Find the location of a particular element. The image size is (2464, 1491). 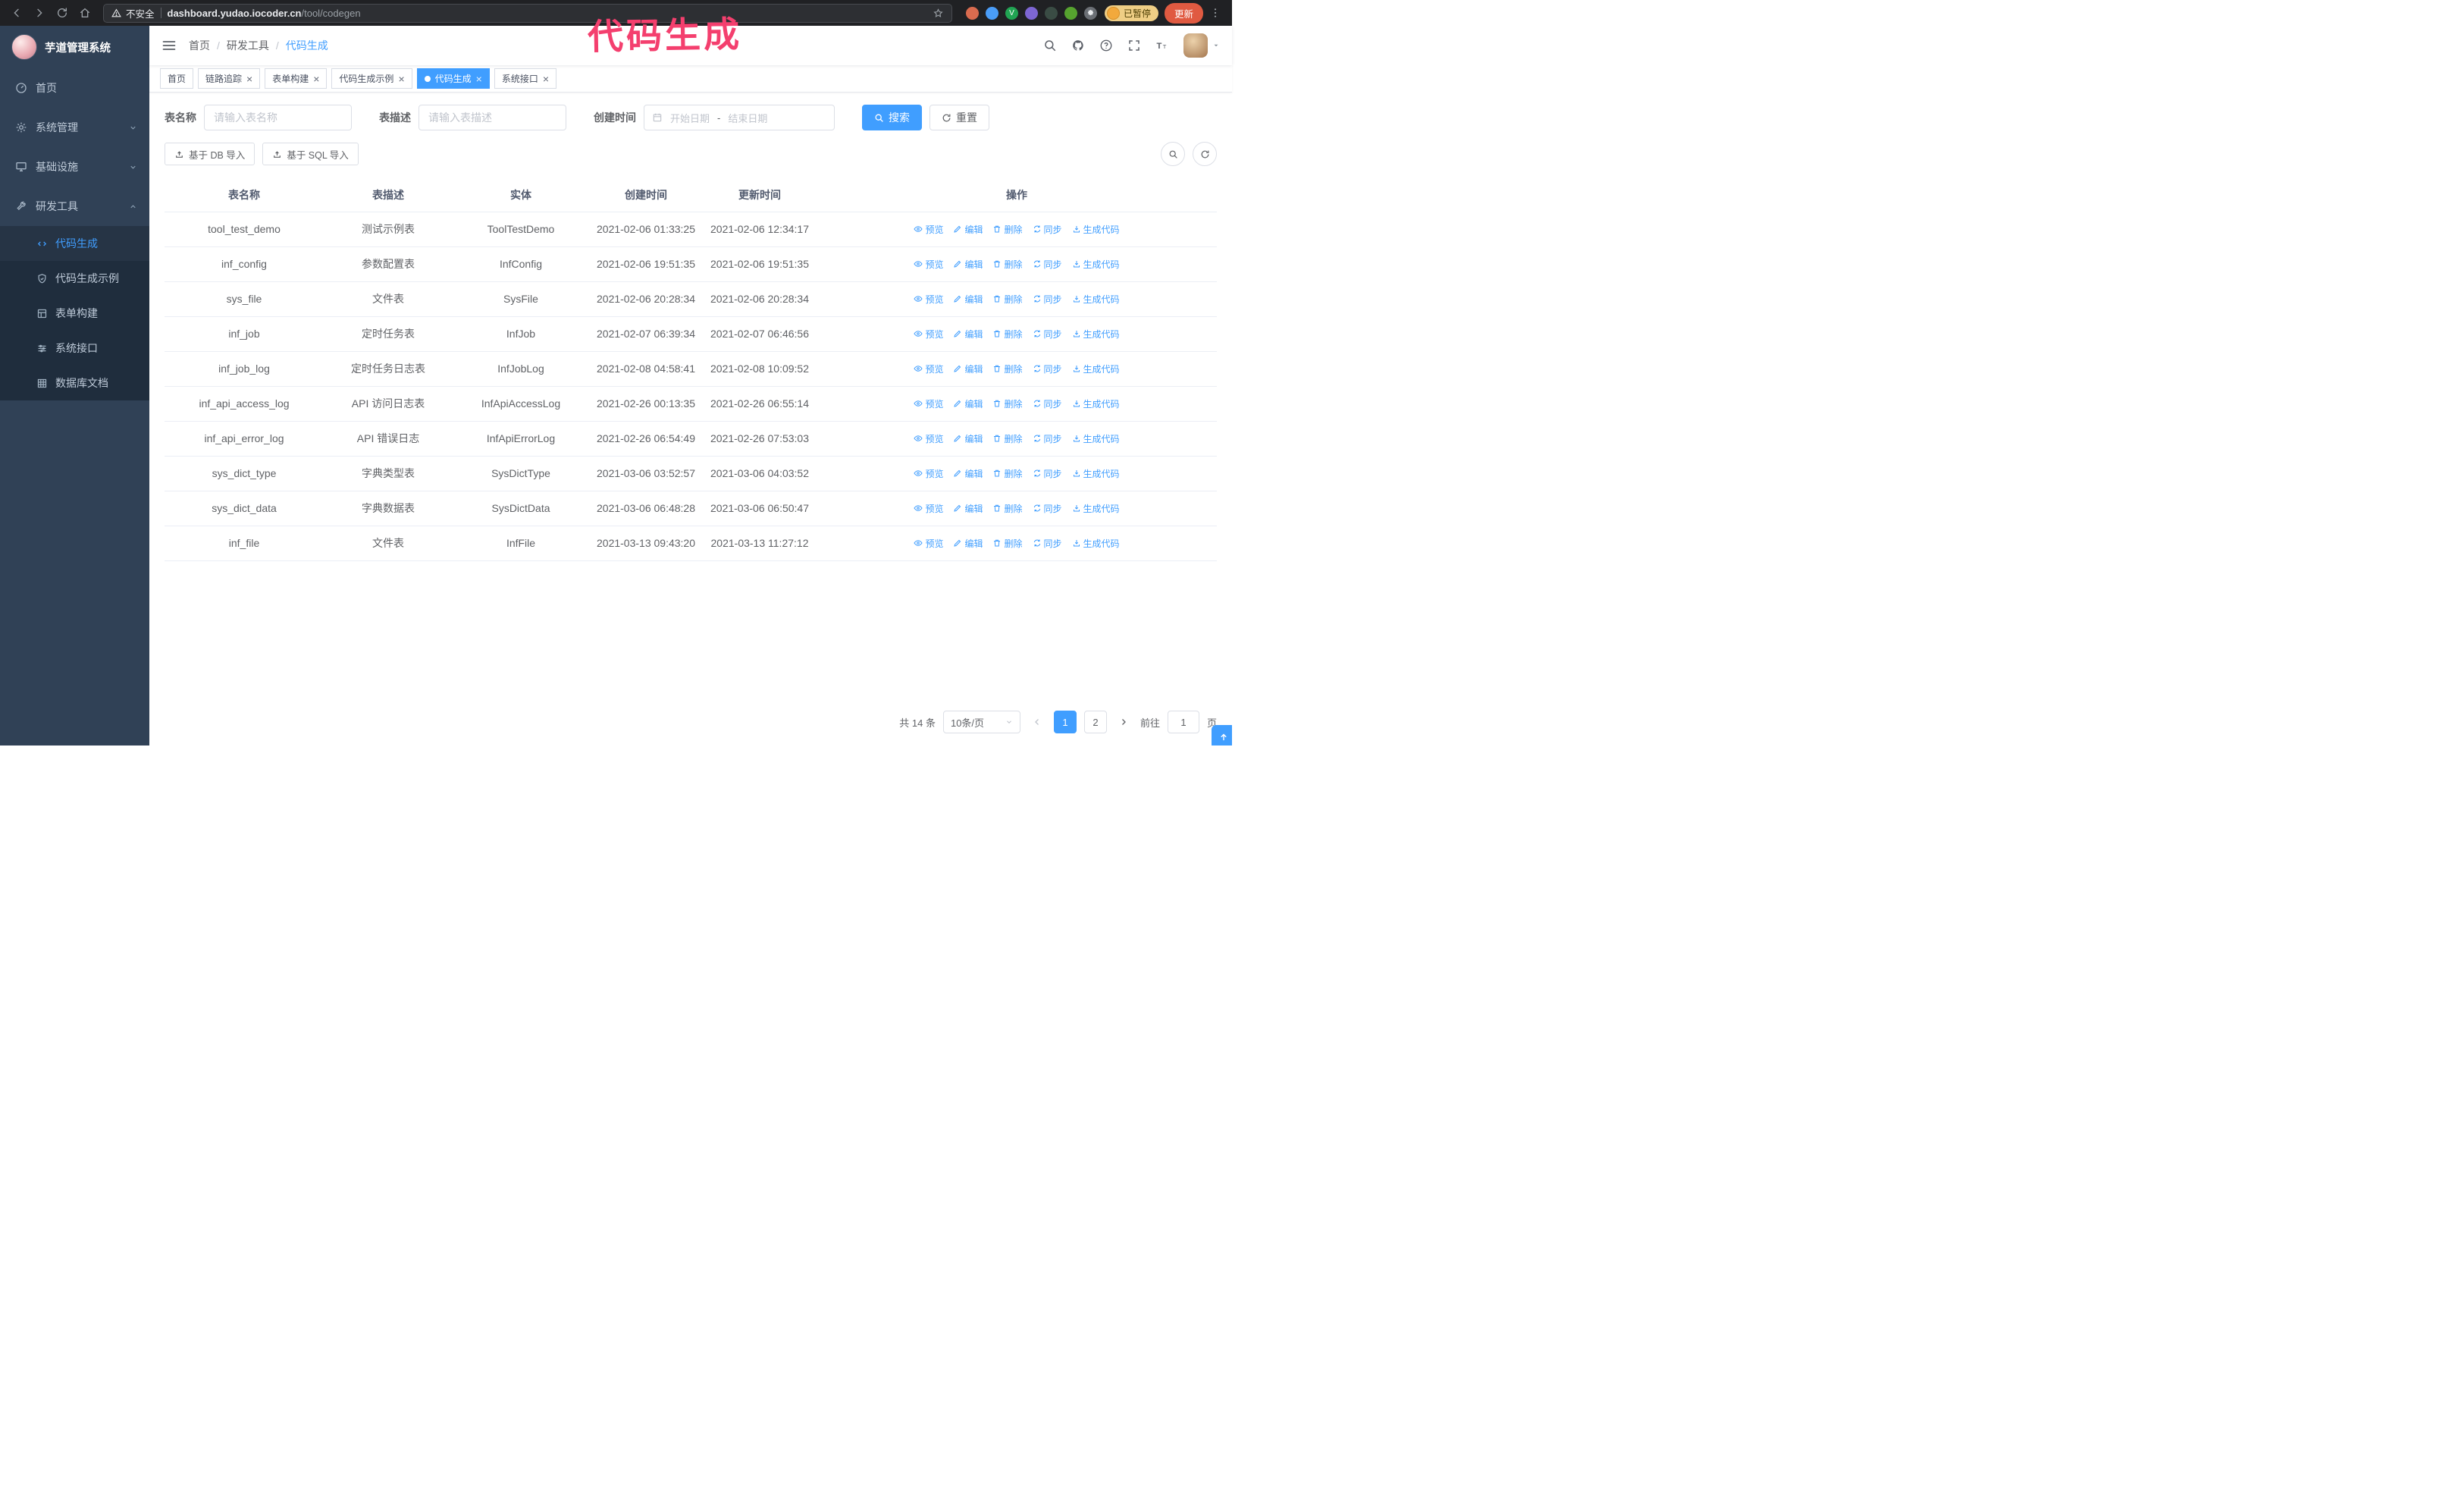

page-size-select: 10条/页 is located at coordinates (981, 722).